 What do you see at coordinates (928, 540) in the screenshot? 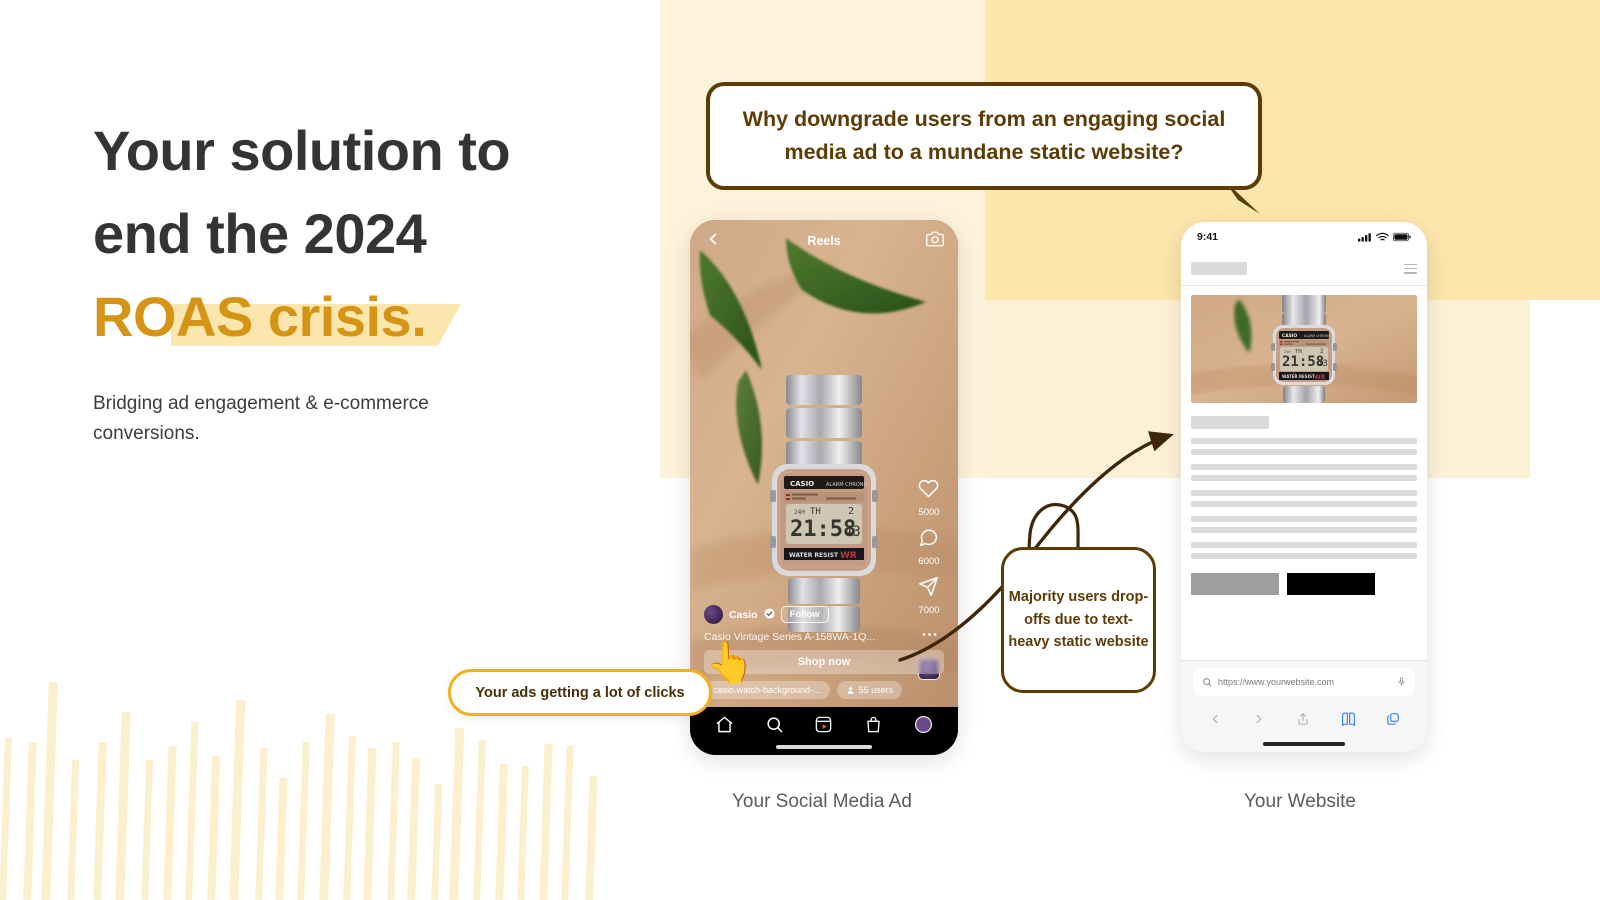
I see `comment-icon` at bounding box center [928, 540].